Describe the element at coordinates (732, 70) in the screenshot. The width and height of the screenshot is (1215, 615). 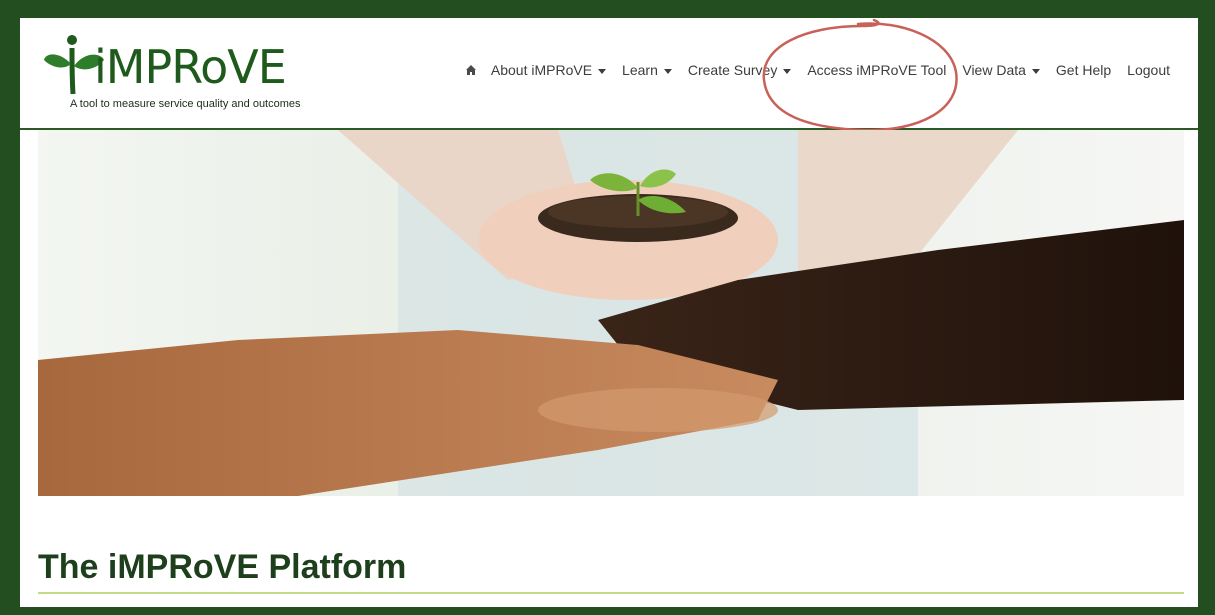
I see `nav-create-survey-label: Create Survey` at that location.